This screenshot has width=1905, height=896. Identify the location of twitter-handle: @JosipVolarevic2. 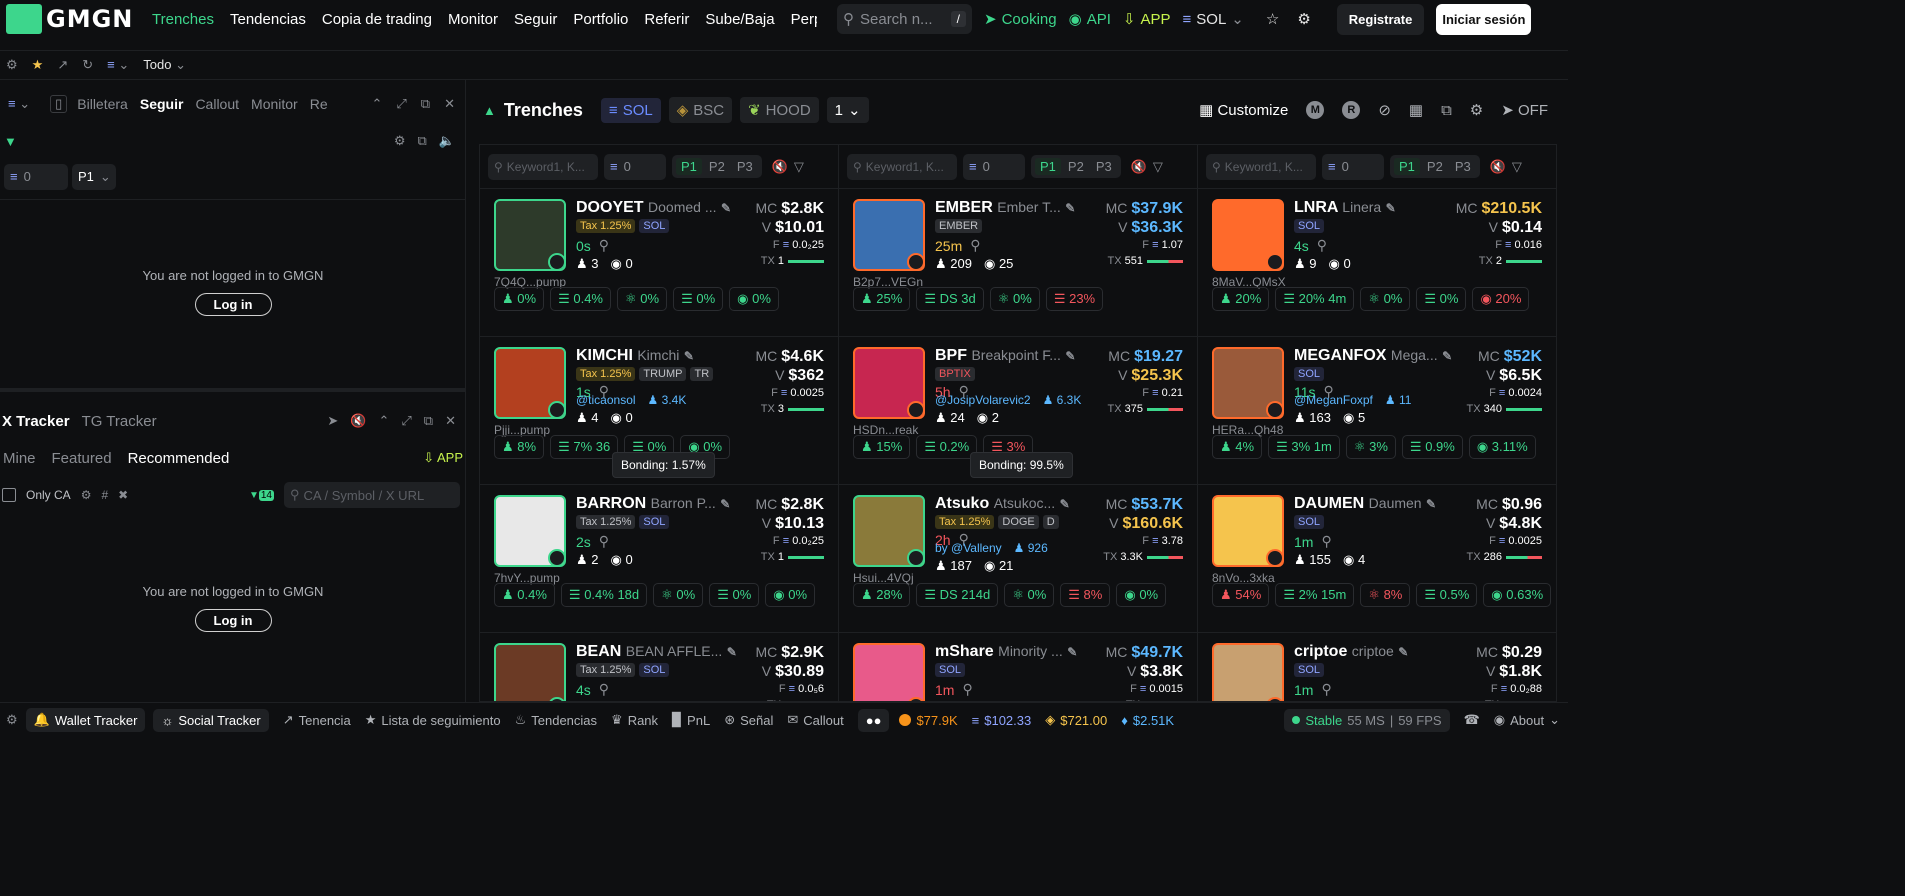
(983, 400).